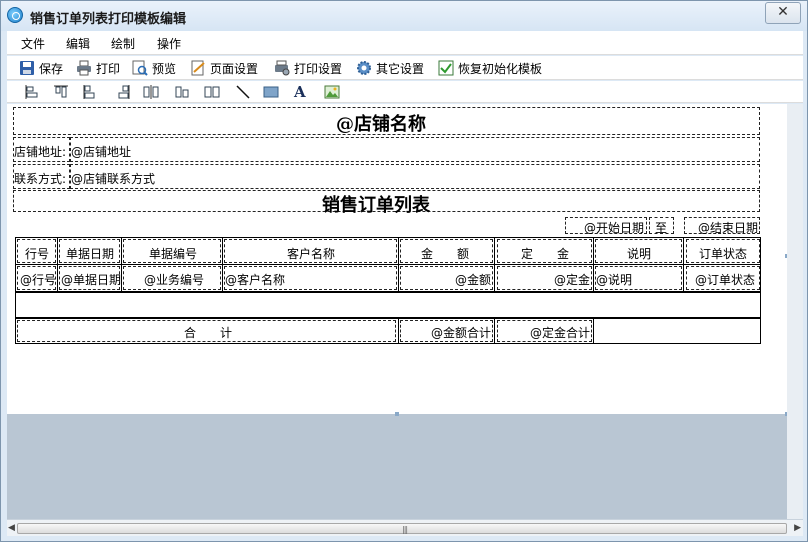 The image size is (808, 542). I want to click on data-cell: @订单状态, so click(723, 278).